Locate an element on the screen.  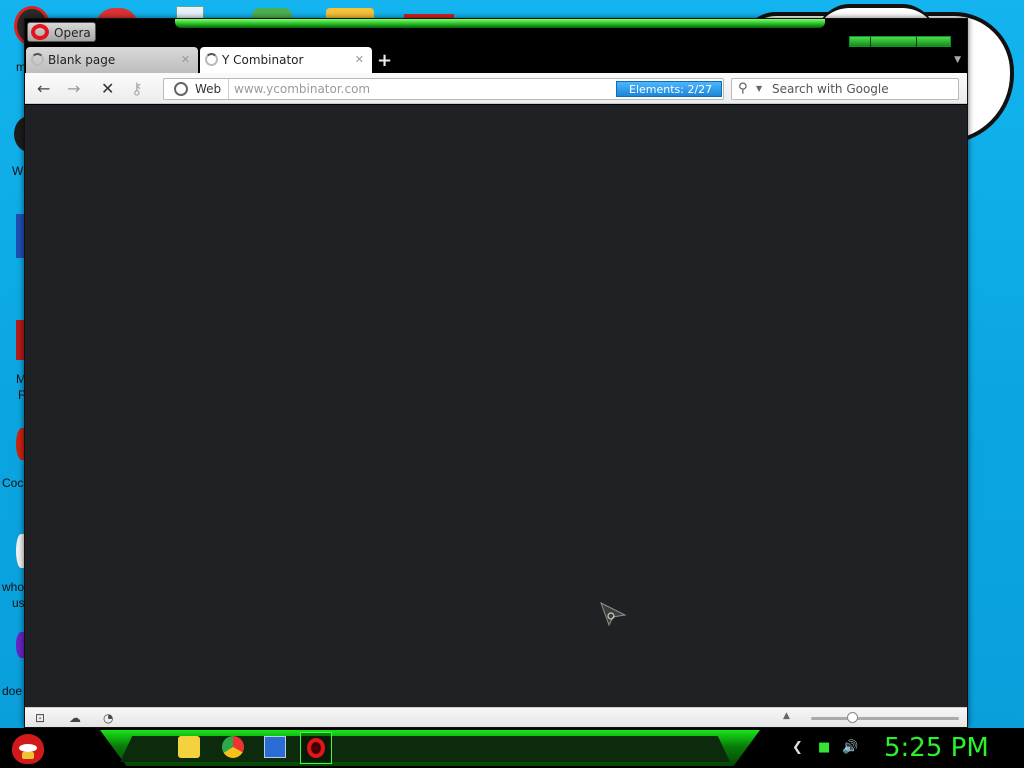
forward-arrow-icon: → is located at coordinates (73, 88).